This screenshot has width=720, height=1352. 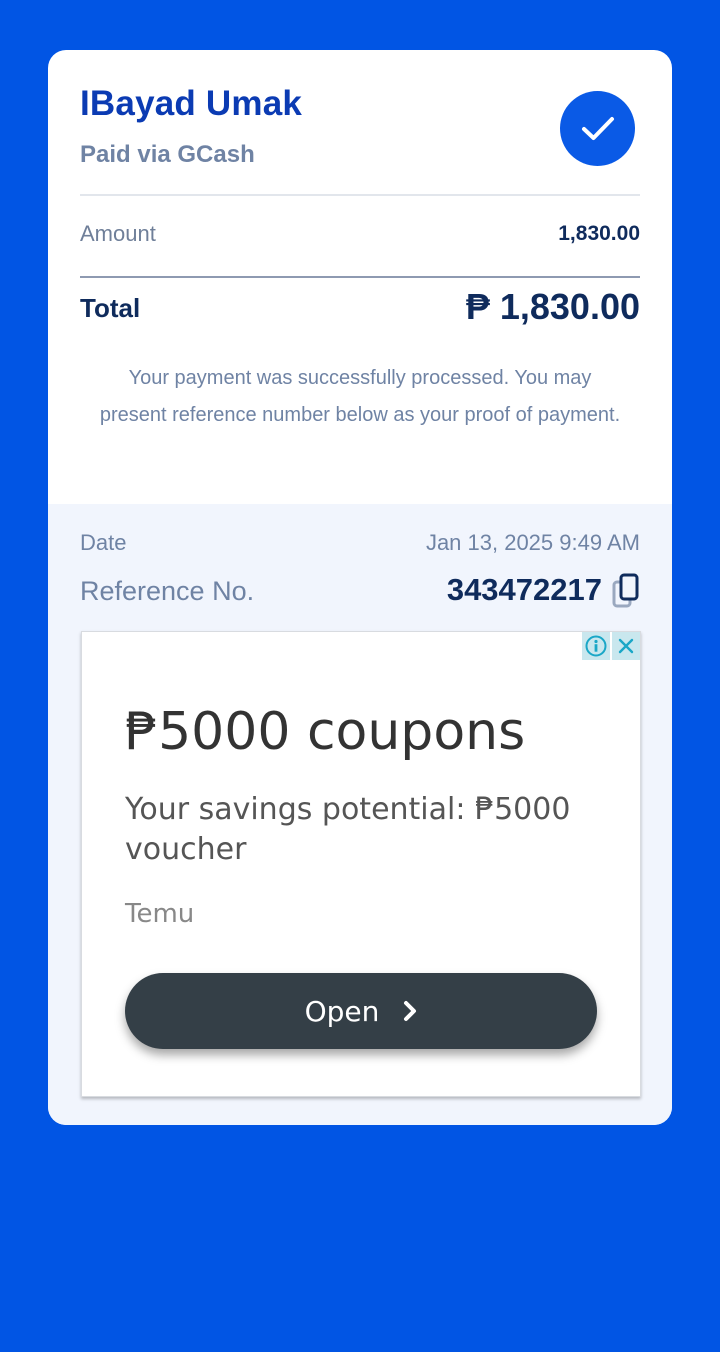 I want to click on ad-open-button-label: Open, so click(x=342, y=1011).